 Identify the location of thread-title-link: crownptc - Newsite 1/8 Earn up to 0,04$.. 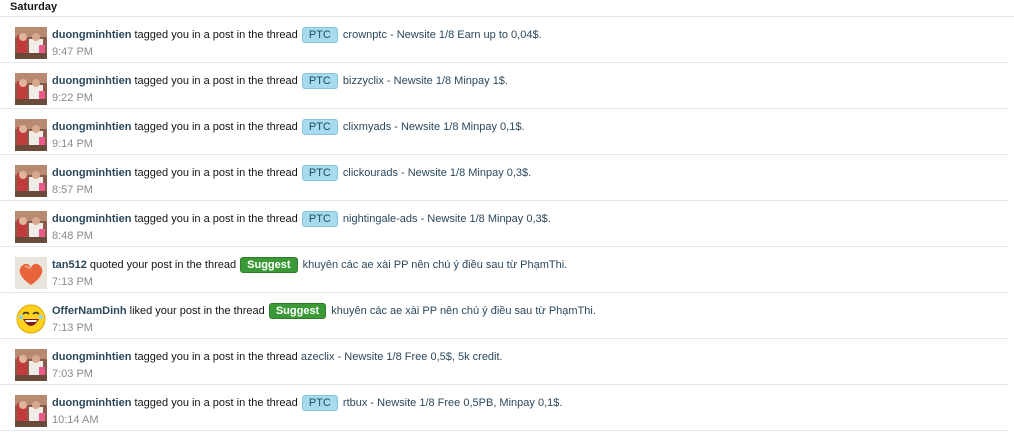
(442, 35).